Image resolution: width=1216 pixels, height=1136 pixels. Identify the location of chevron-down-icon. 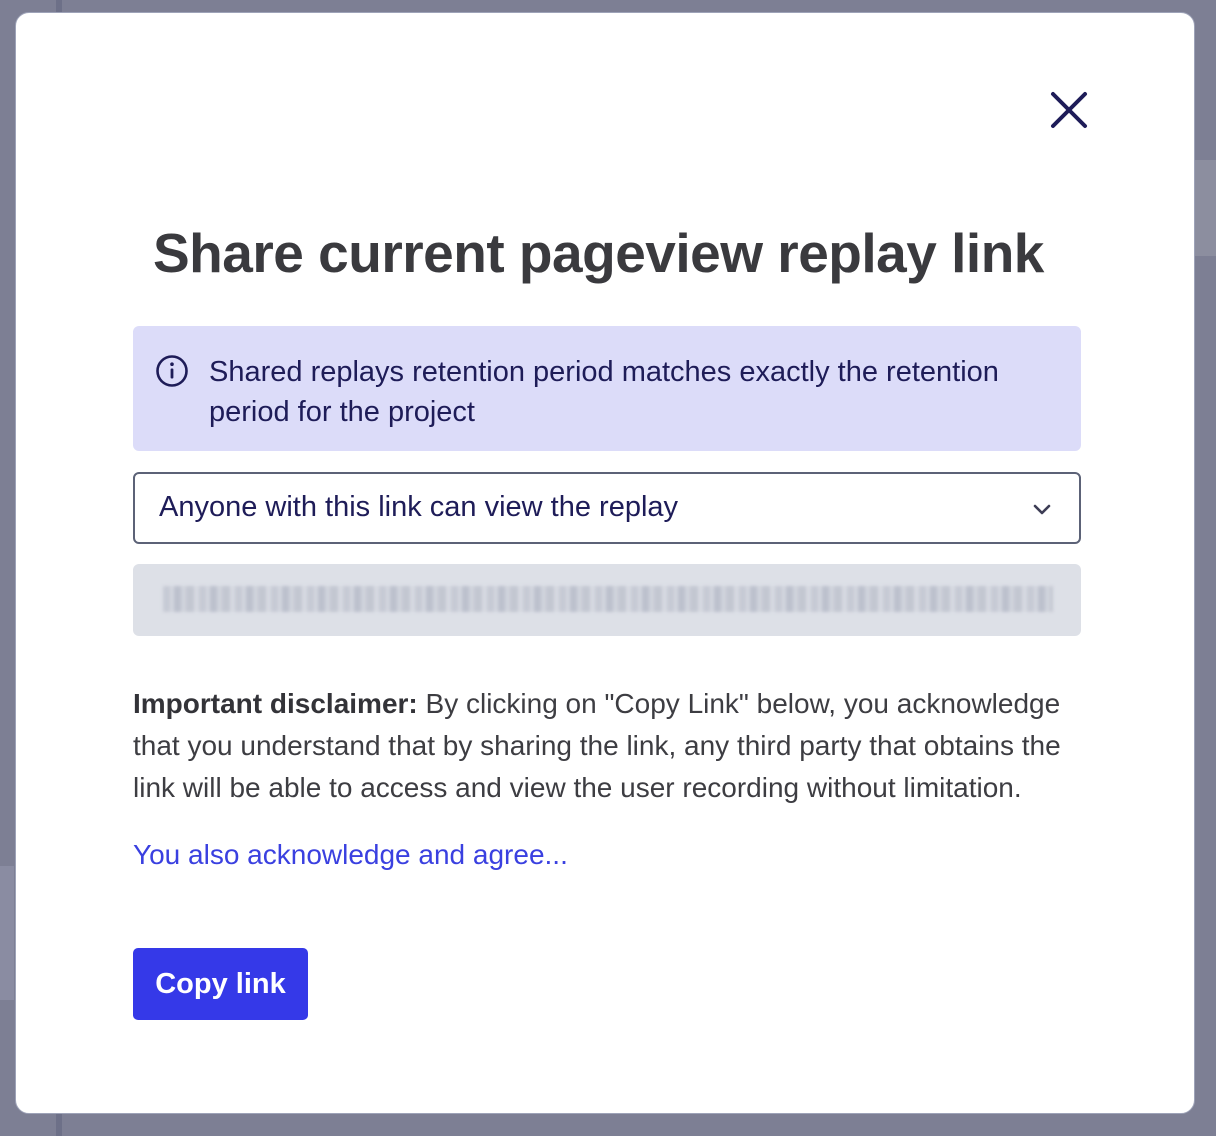
(1042, 509).